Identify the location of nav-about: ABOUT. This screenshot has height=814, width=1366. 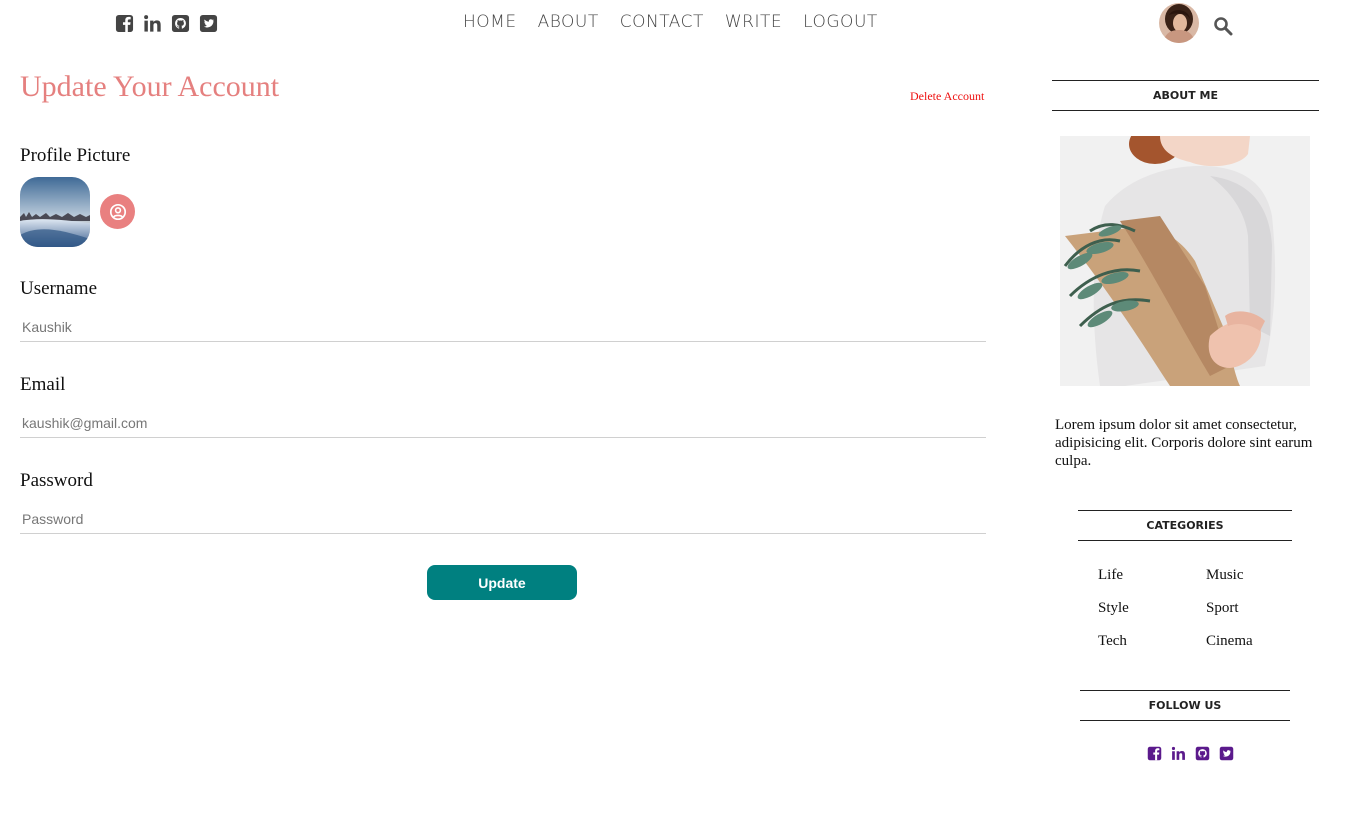
(568, 22).